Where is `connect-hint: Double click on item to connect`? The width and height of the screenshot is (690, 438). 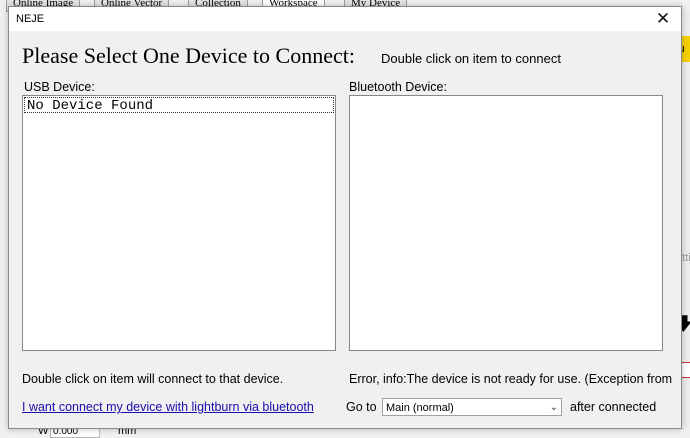
connect-hint: Double click on item to connect is located at coordinates (471, 58).